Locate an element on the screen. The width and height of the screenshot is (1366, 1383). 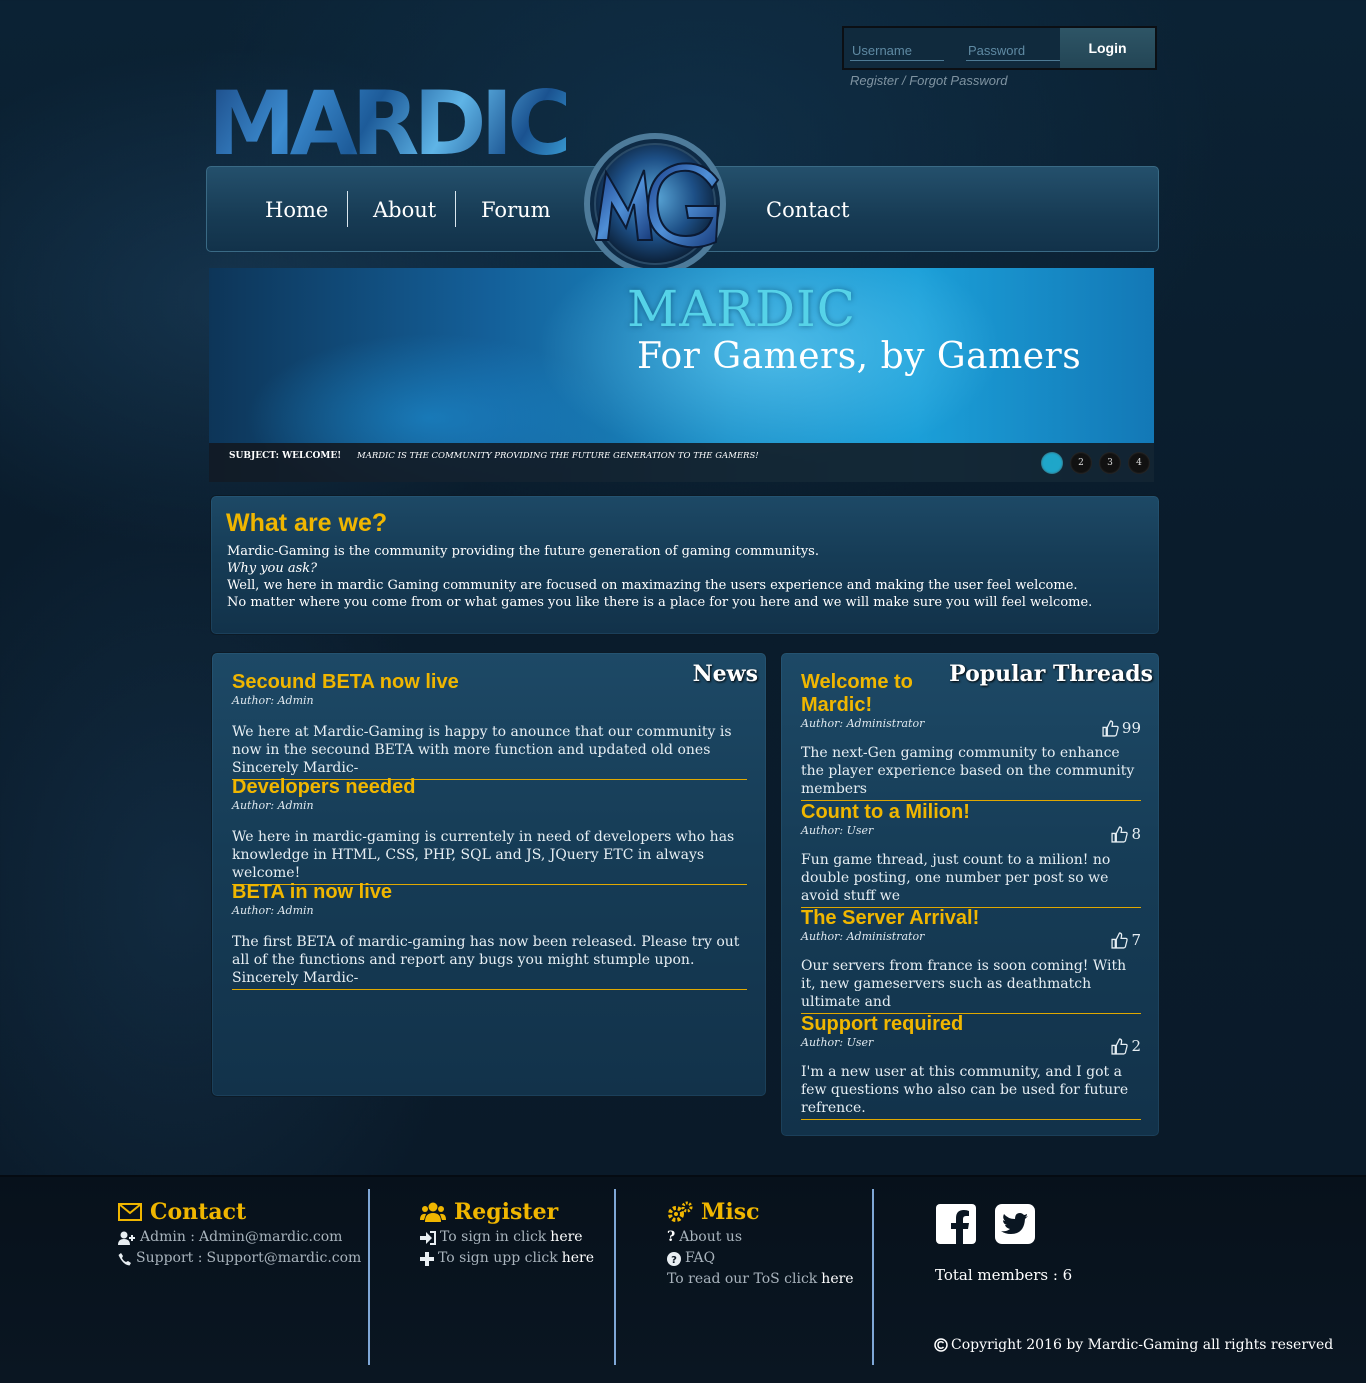
register-forgot-link: Register / Forgot Password is located at coordinates (929, 80).